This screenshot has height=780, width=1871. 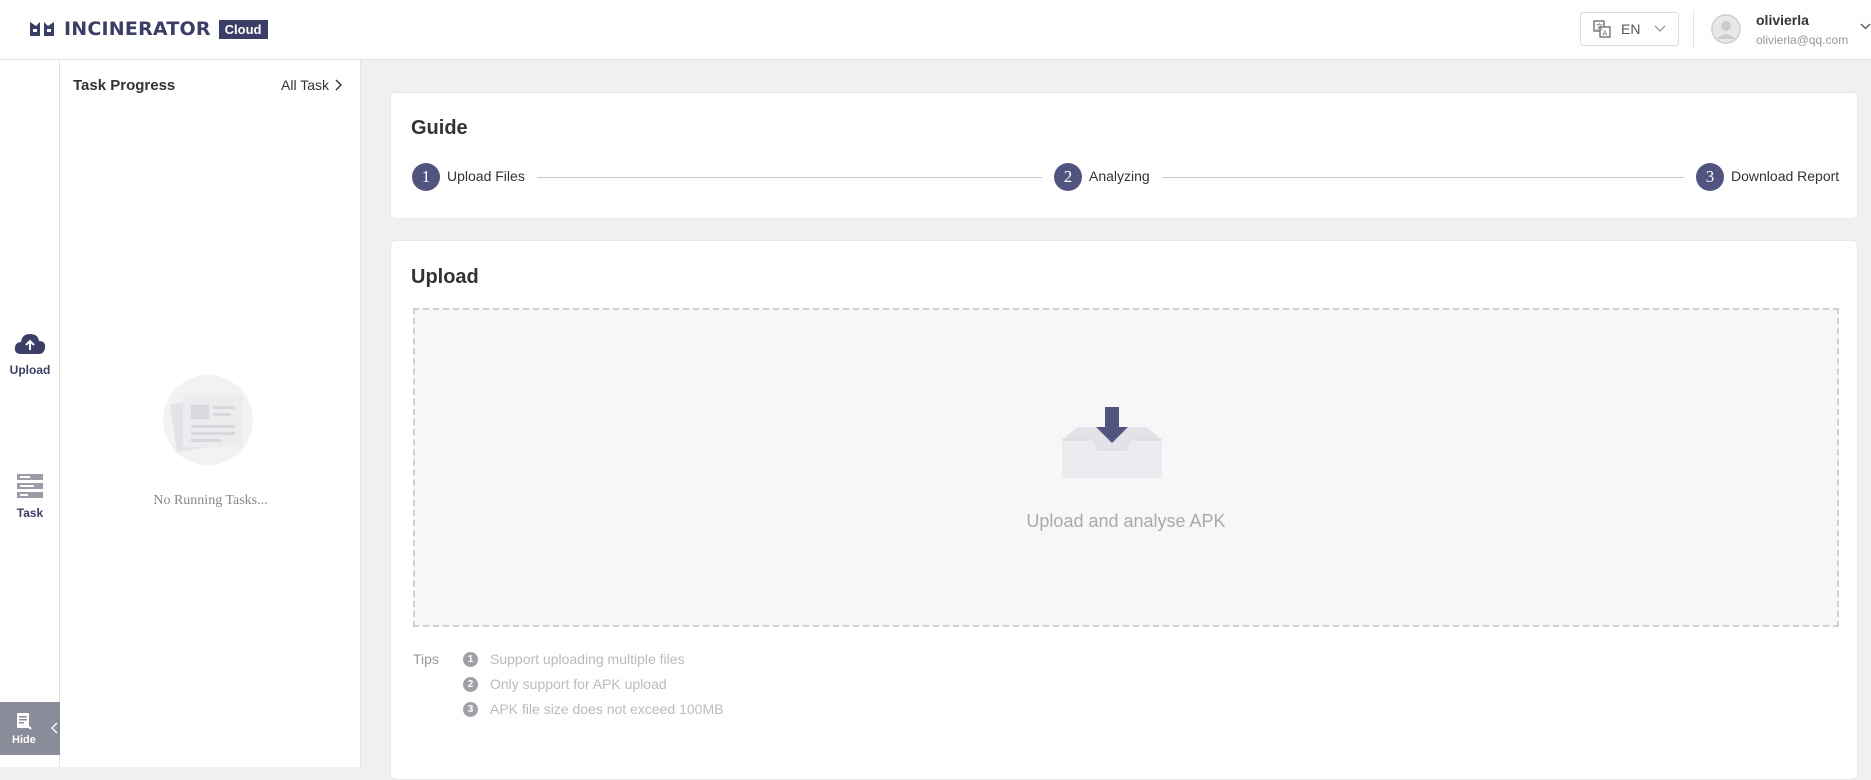 What do you see at coordinates (1710, 177) in the screenshot?
I see `step-3-number: 3` at bounding box center [1710, 177].